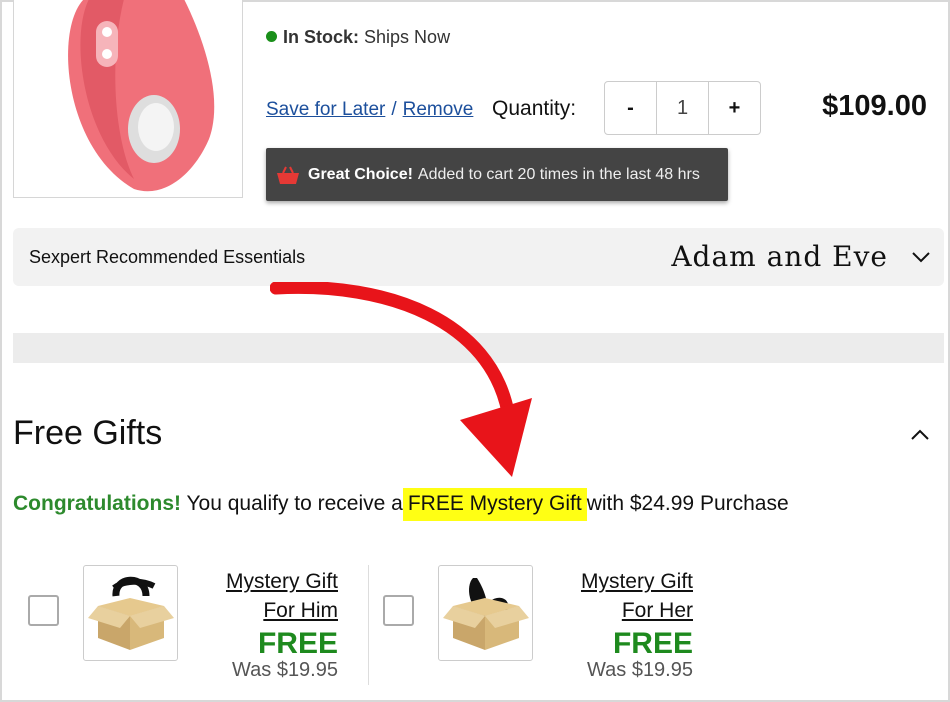 The height and width of the screenshot is (702, 950). What do you see at coordinates (438, 109) in the screenshot?
I see `remove-link: Remove` at bounding box center [438, 109].